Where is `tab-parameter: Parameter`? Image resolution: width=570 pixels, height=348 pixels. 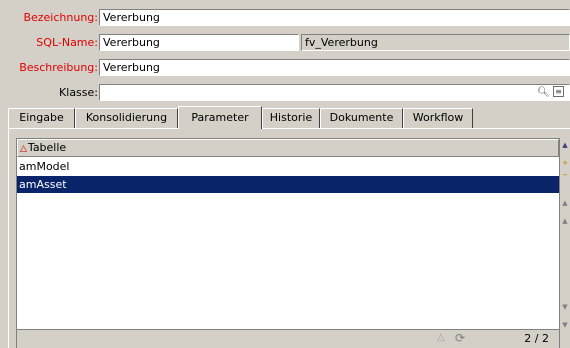 tab-parameter: Parameter is located at coordinates (220, 117).